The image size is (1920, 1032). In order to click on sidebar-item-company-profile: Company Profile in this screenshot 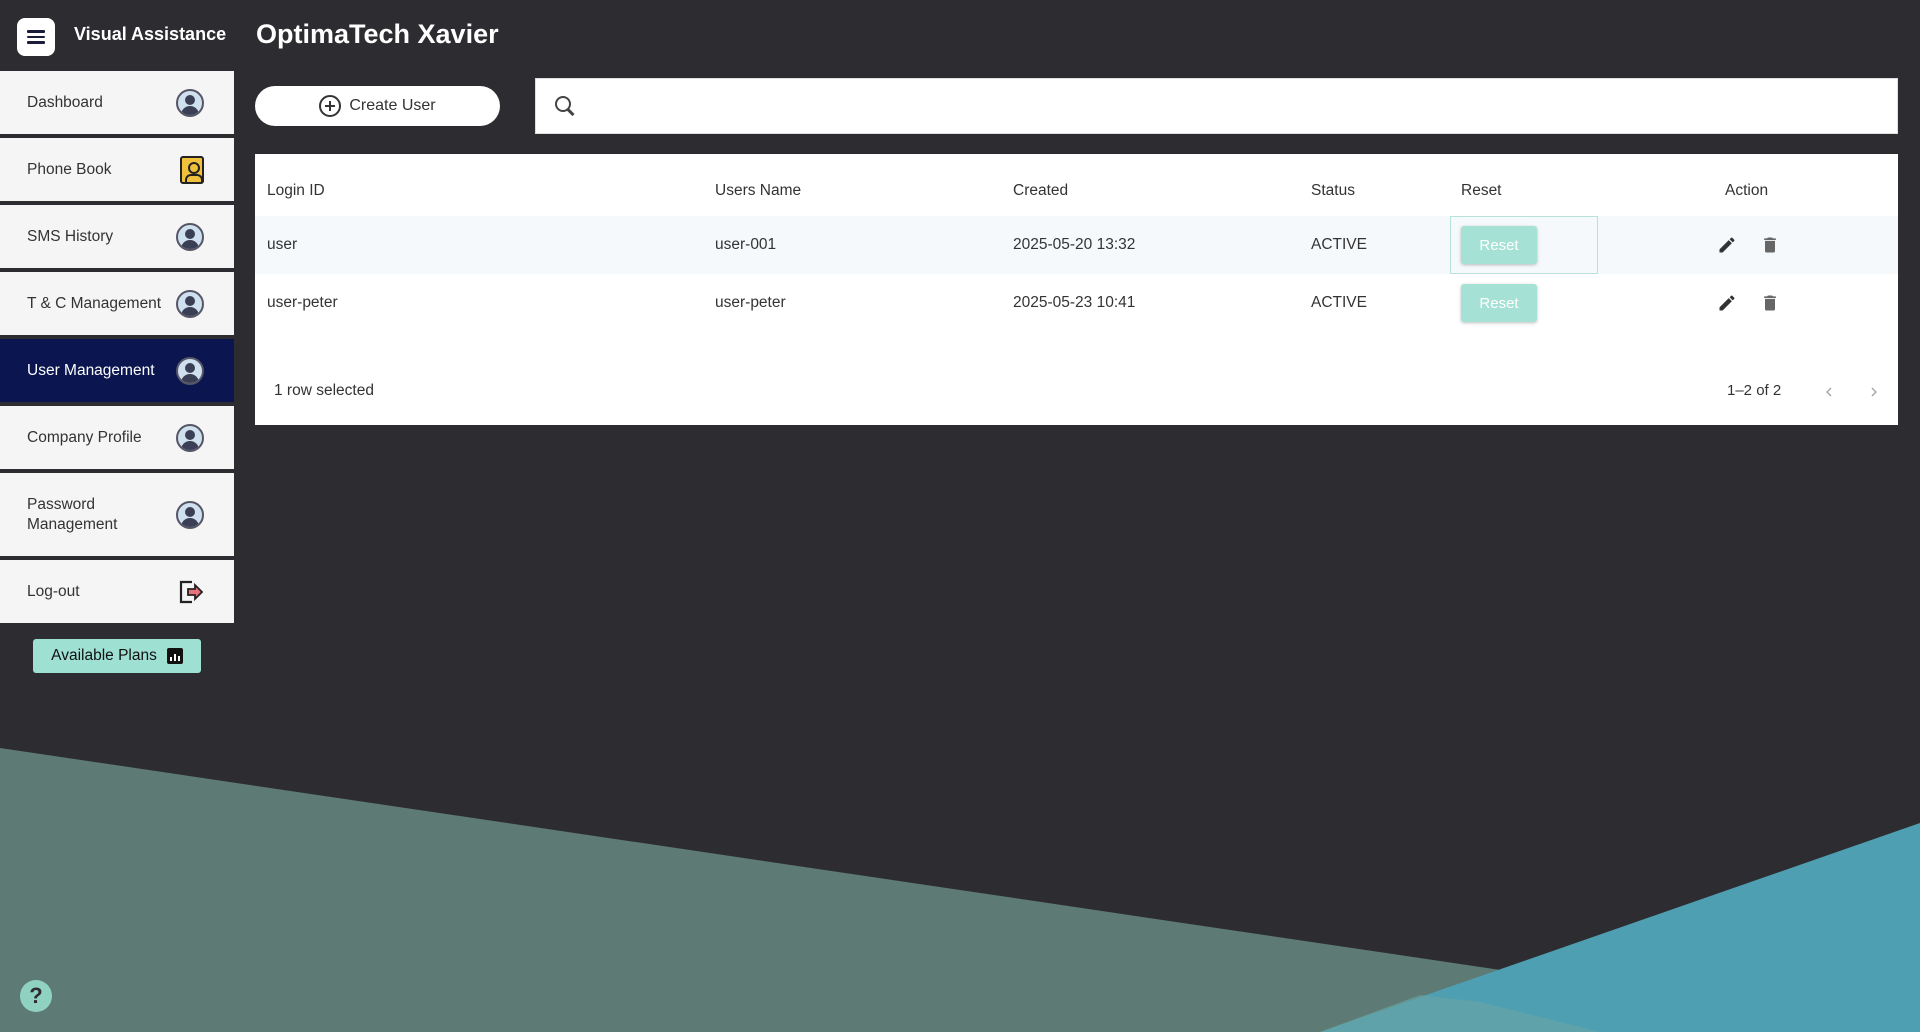, I will do `click(117, 438)`.